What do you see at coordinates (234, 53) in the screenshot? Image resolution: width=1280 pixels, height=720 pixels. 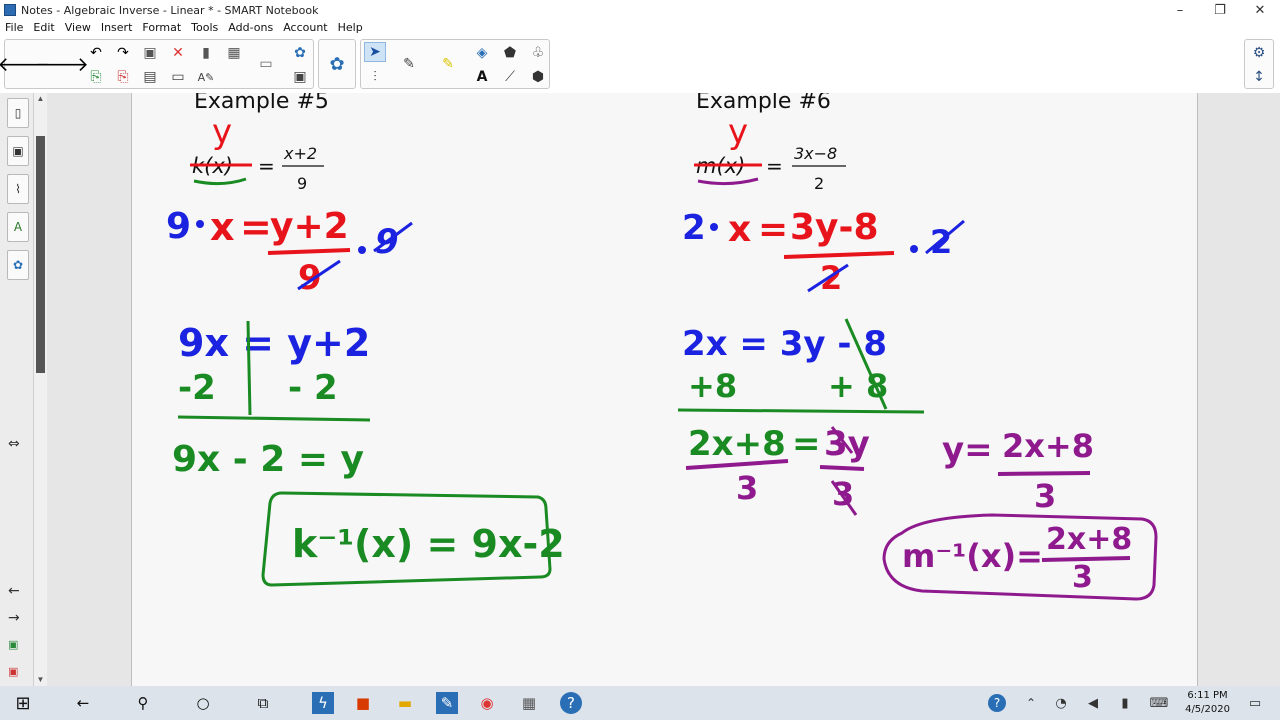 I see `table-icon: ▦` at bounding box center [234, 53].